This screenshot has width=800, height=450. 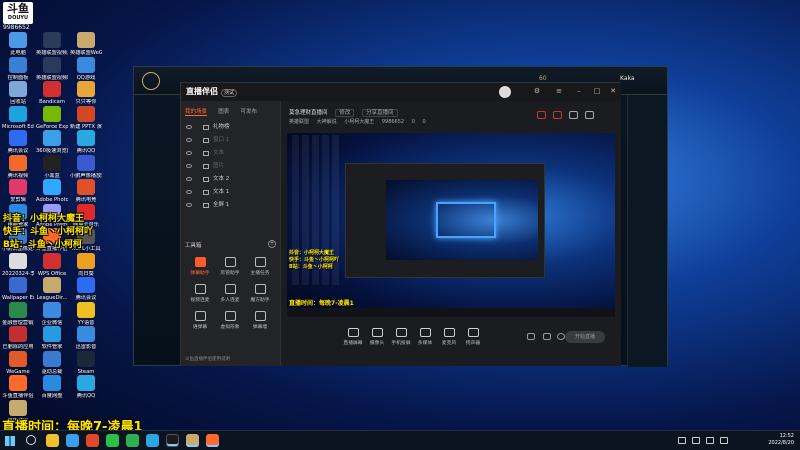 I want to click on usage-notice: 斗鱼直播伴侣使用说明, so click(x=207, y=359).